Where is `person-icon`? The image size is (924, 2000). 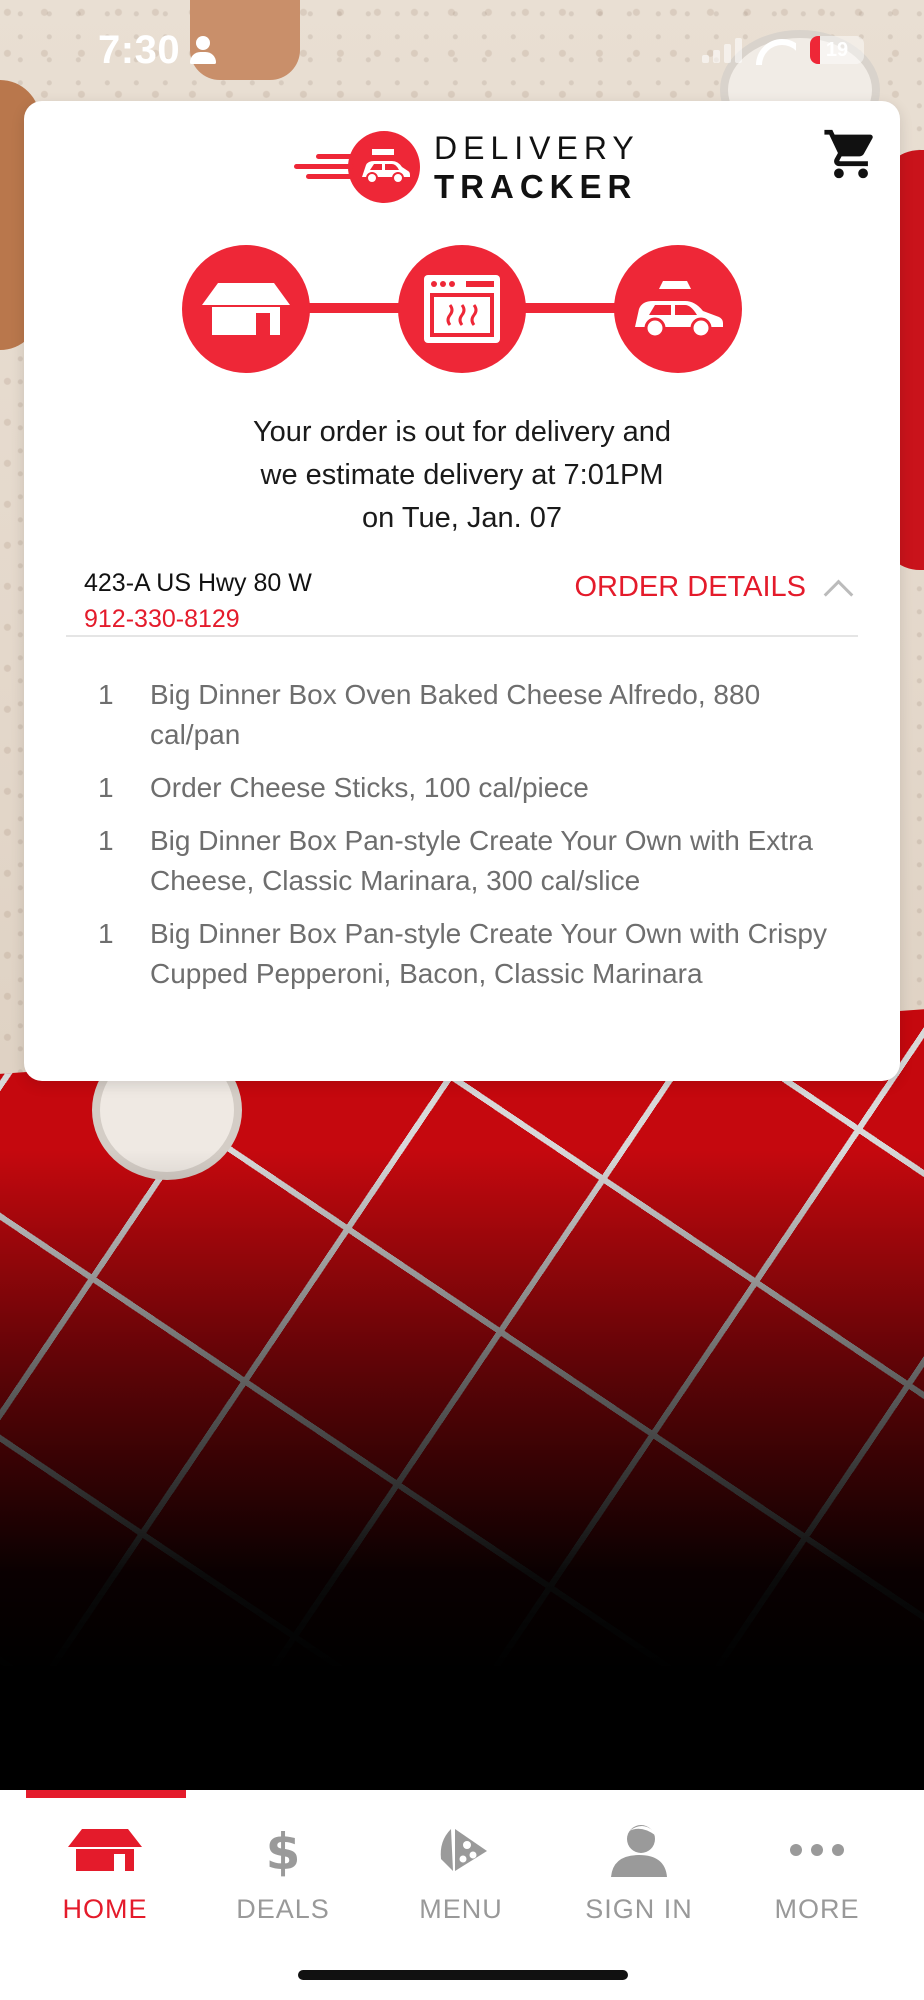 person-icon is located at coordinates (203, 50).